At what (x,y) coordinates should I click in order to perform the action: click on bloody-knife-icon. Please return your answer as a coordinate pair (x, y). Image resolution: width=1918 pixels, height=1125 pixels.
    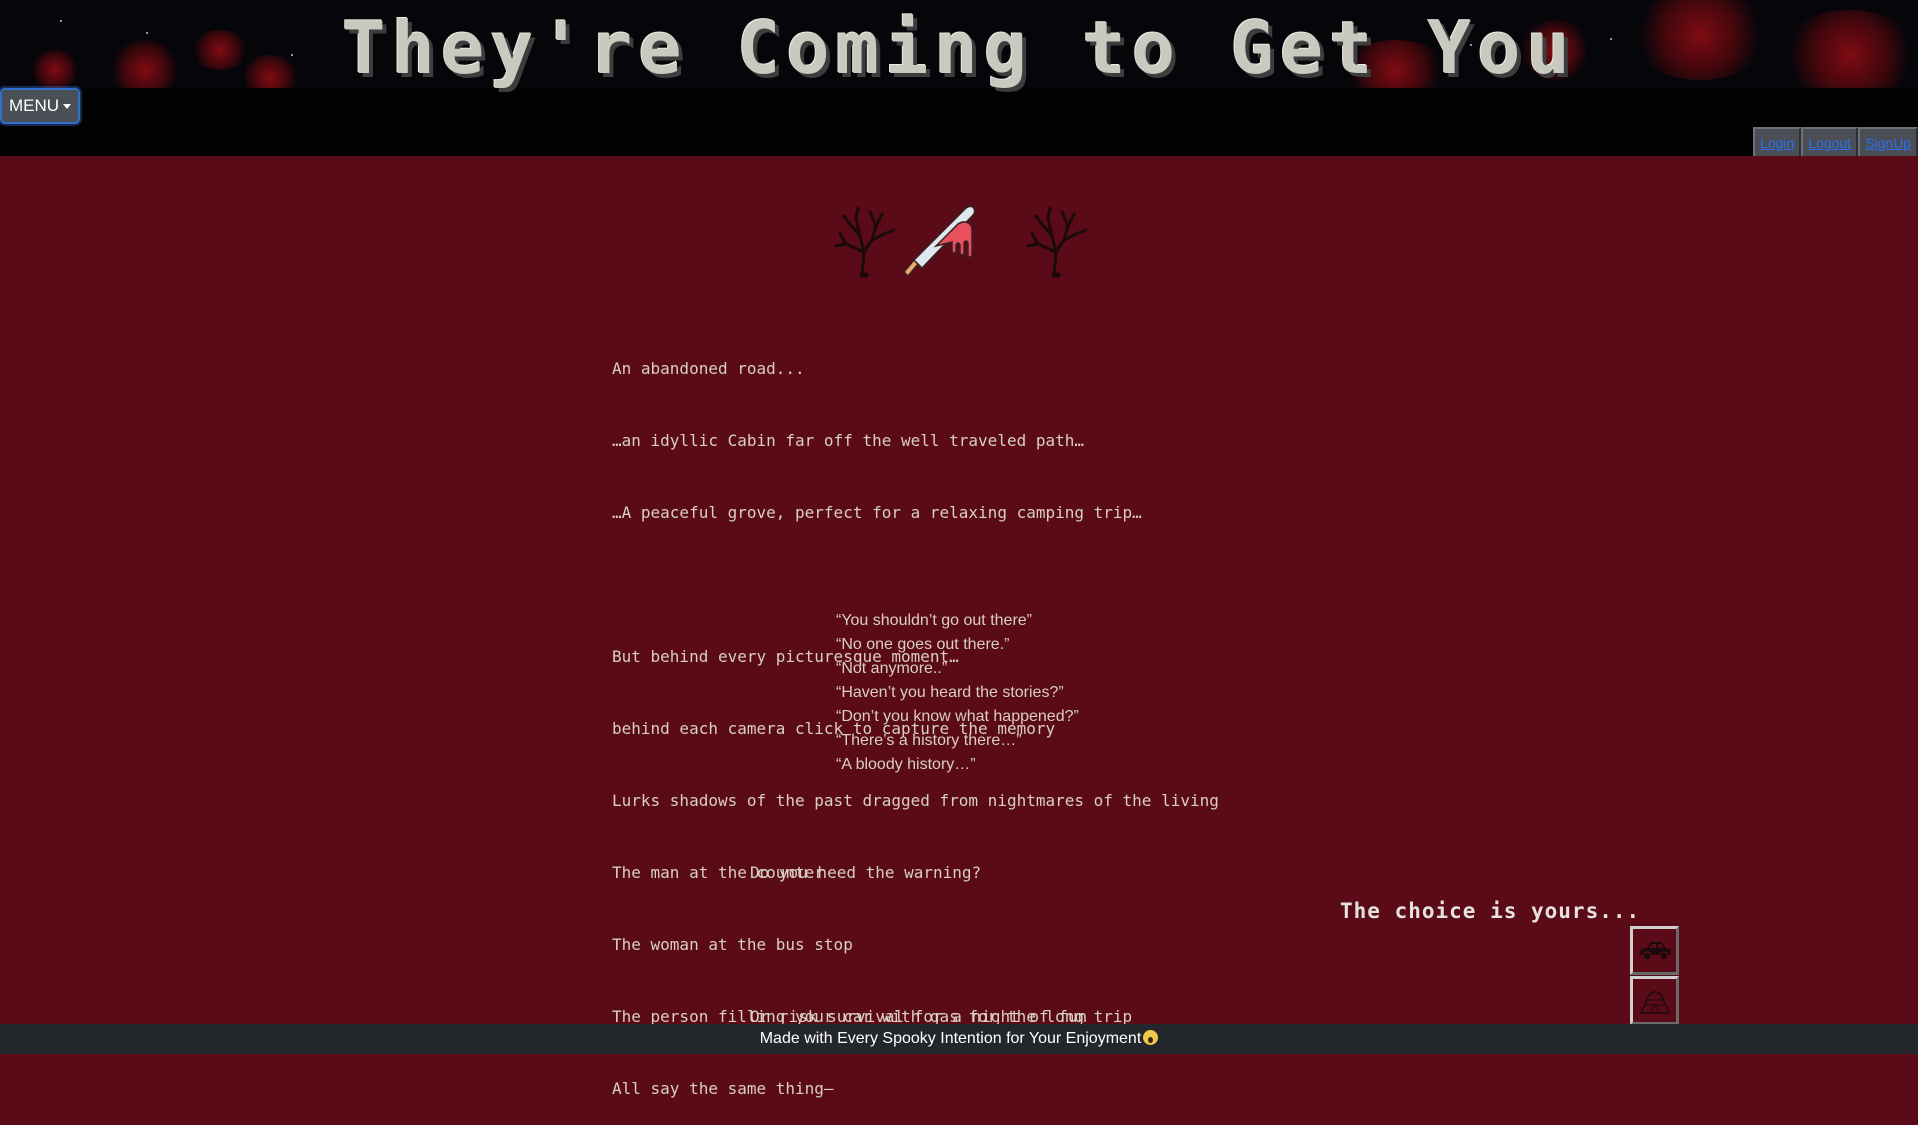
    Looking at the image, I should click on (939, 241).